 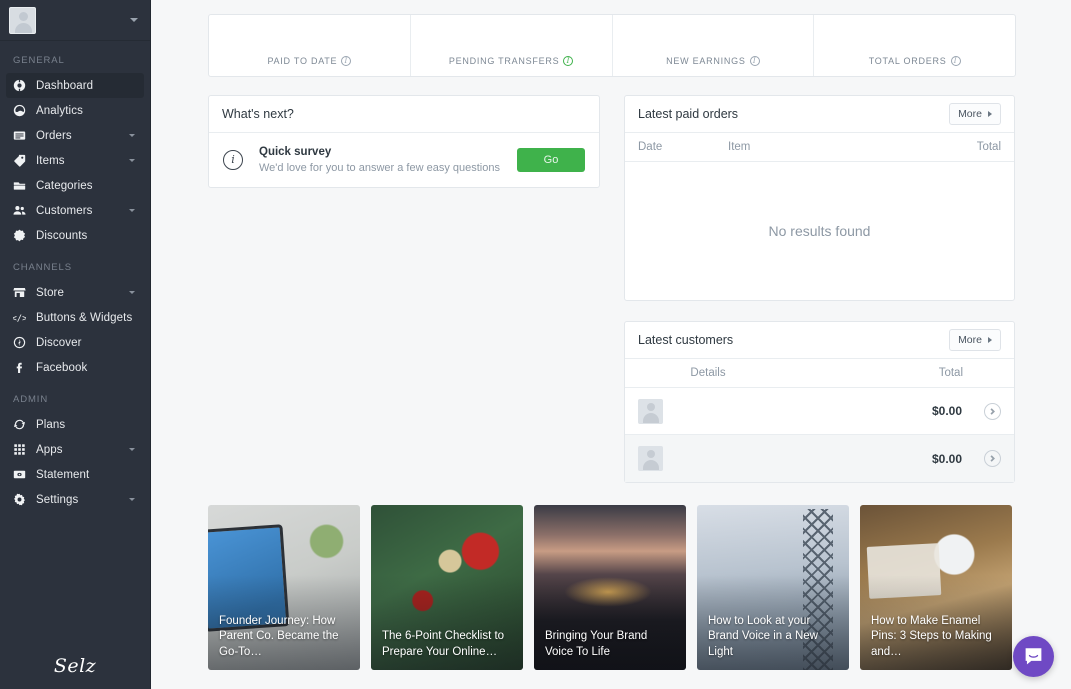 What do you see at coordinates (57, 499) in the screenshot?
I see `sidebar-item-label: Settings` at bounding box center [57, 499].